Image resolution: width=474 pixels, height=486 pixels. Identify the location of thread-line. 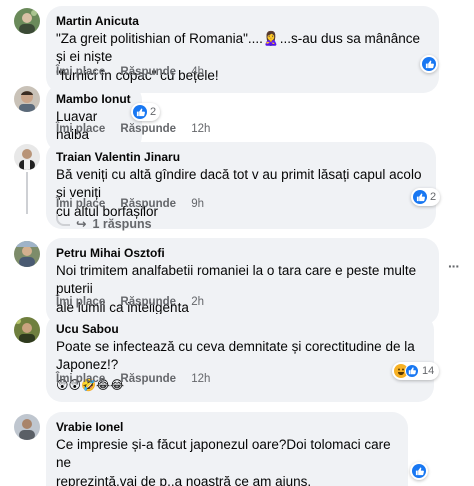
(27, 193).